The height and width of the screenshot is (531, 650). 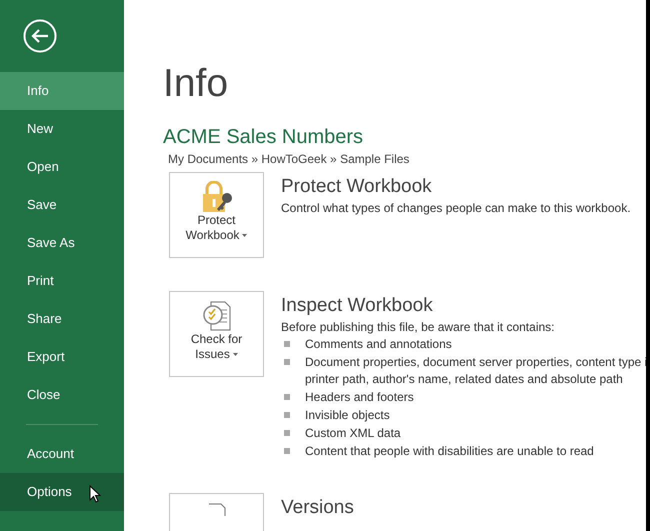 I want to click on section-button: Check for Issues, so click(x=216, y=334).